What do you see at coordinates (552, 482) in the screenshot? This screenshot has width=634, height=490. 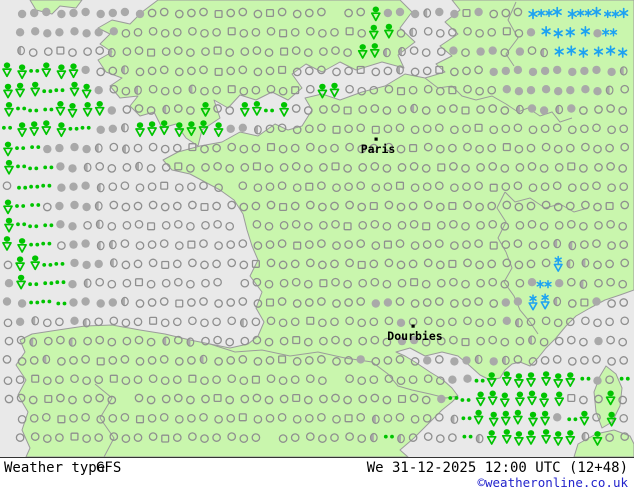 I see `copyright-link: ©weatheronline.co.uk` at bounding box center [552, 482].